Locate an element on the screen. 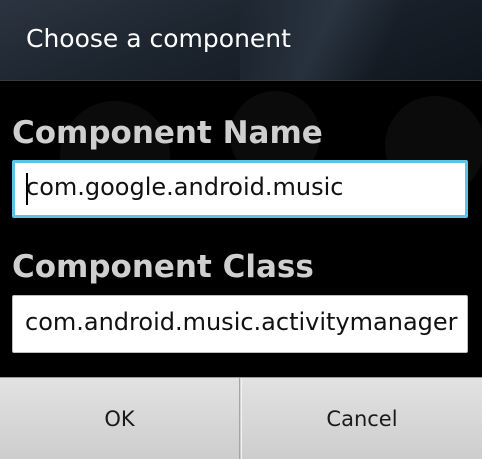 The image size is (482, 459). dialog-title: Choose a component is located at coordinates (158, 38).